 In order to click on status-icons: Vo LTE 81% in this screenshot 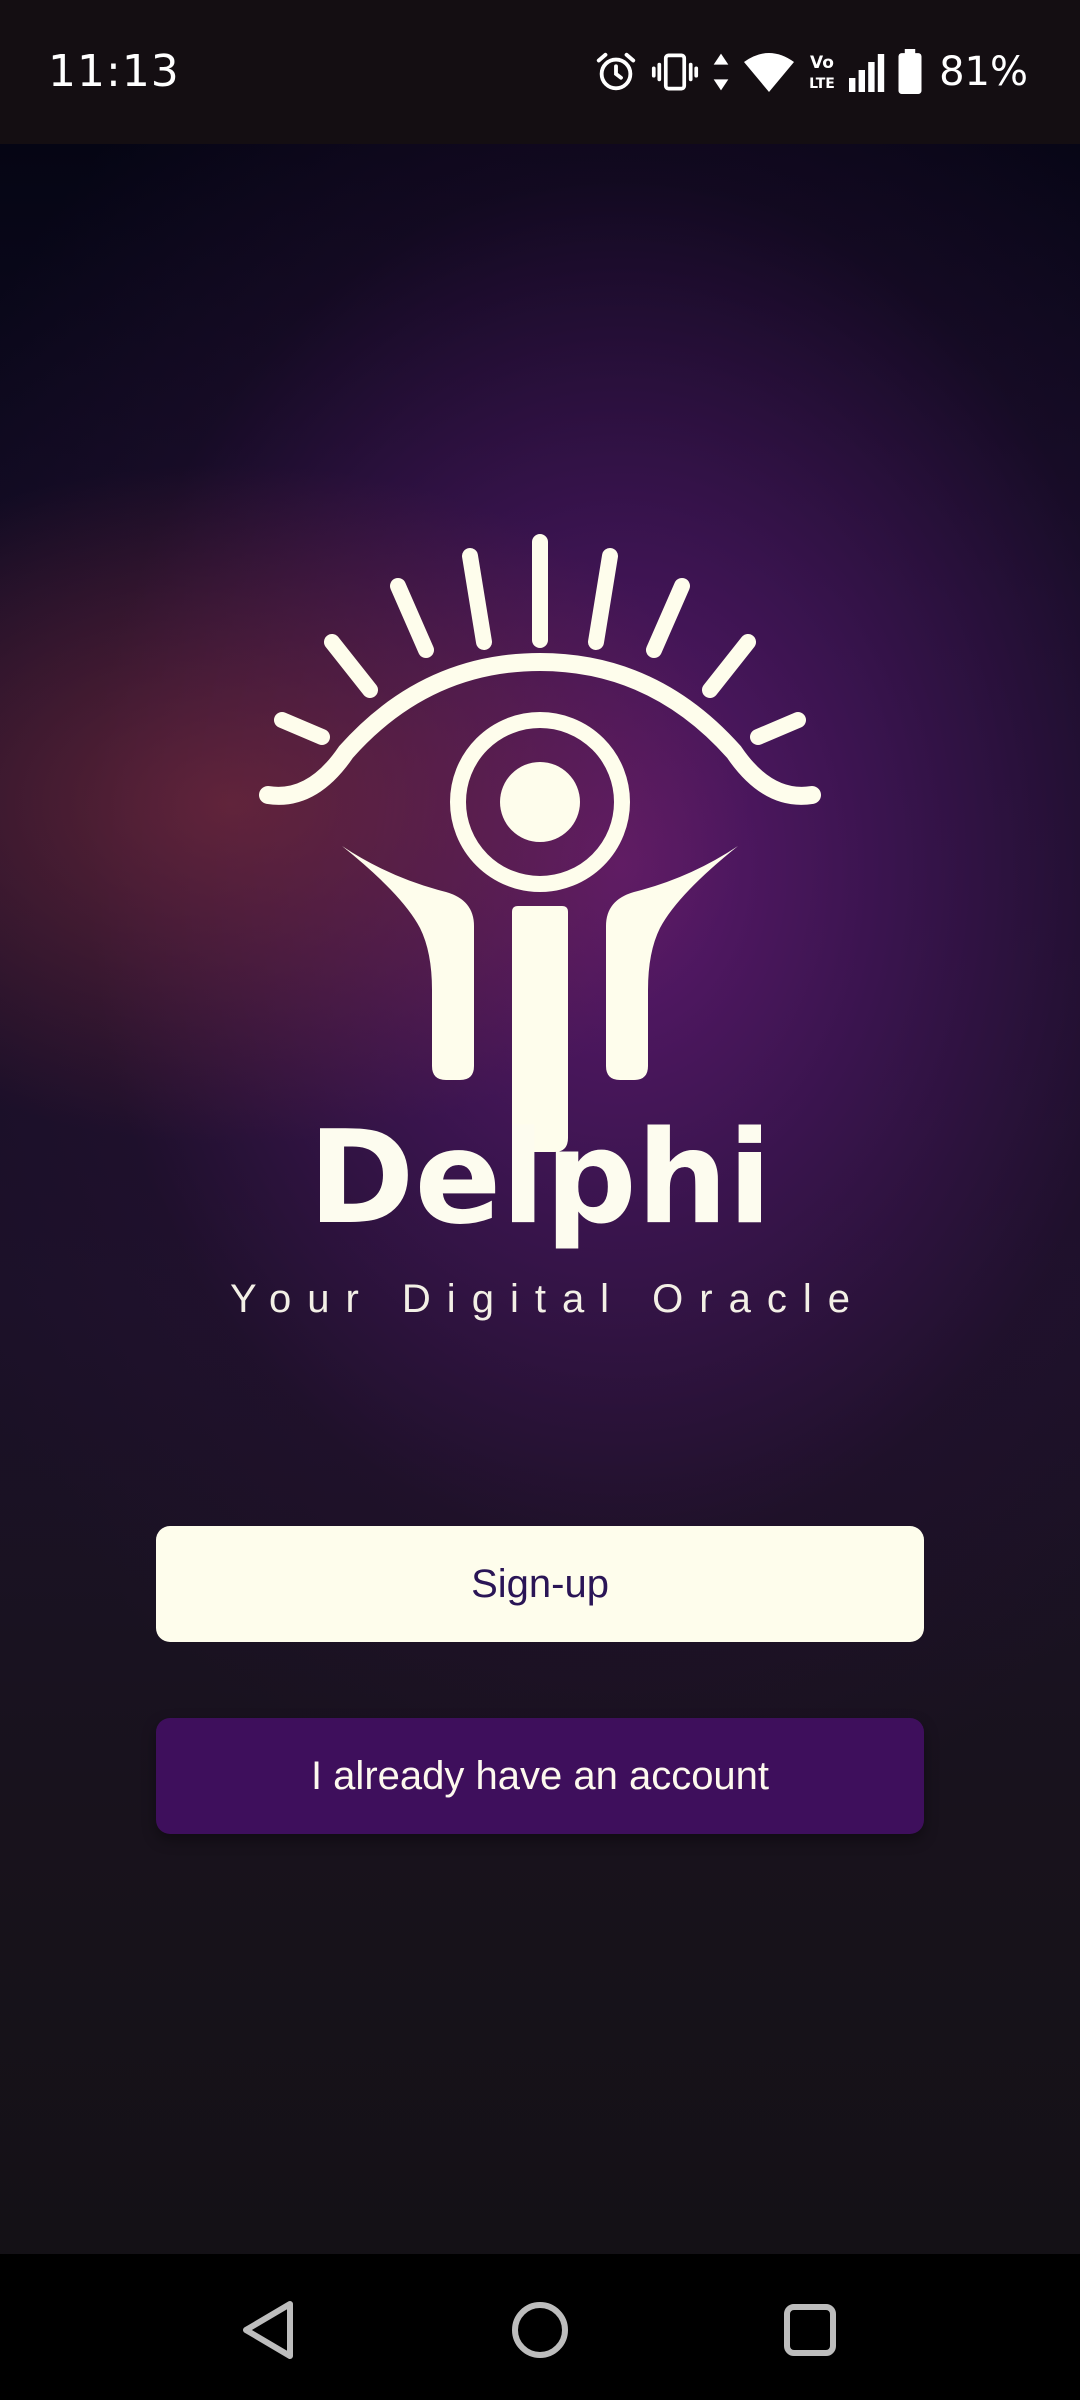, I will do `click(810, 72)`.